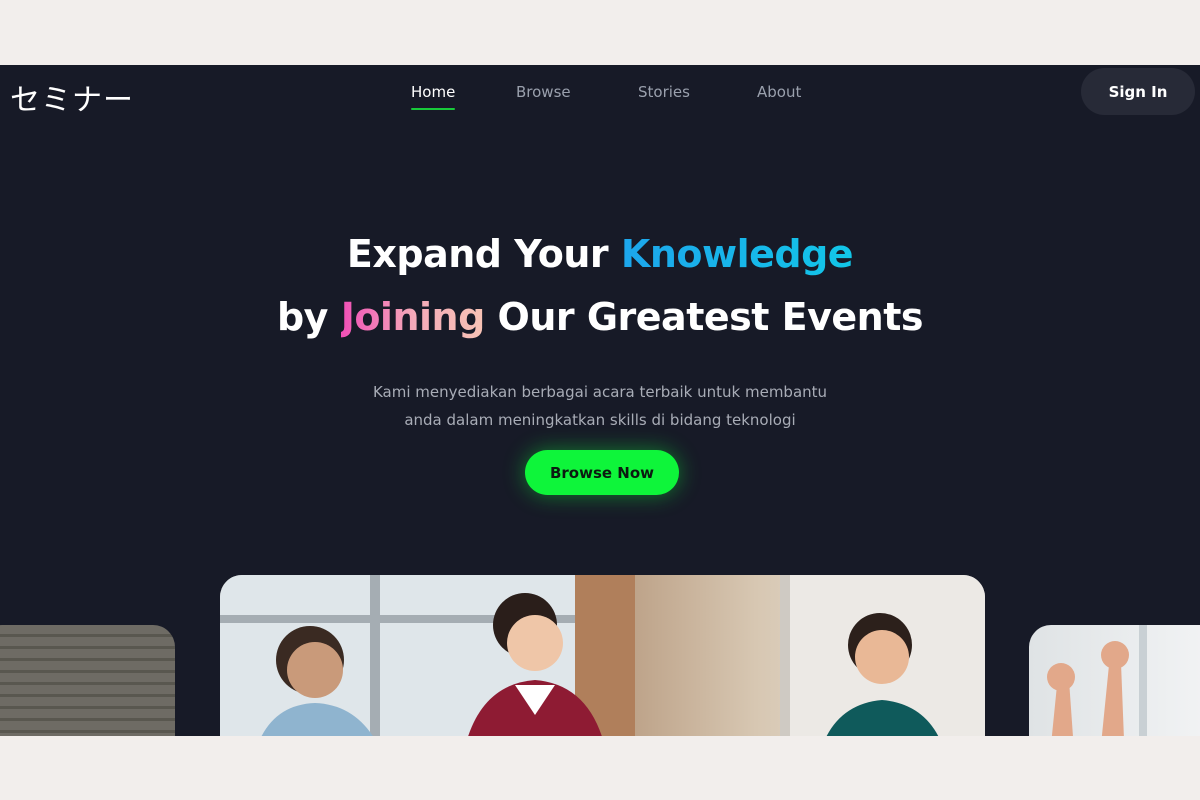 This screenshot has height=800, width=1200. What do you see at coordinates (1097, 680) in the screenshot?
I see `raised-hands-illustration` at bounding box center [1097, 680].